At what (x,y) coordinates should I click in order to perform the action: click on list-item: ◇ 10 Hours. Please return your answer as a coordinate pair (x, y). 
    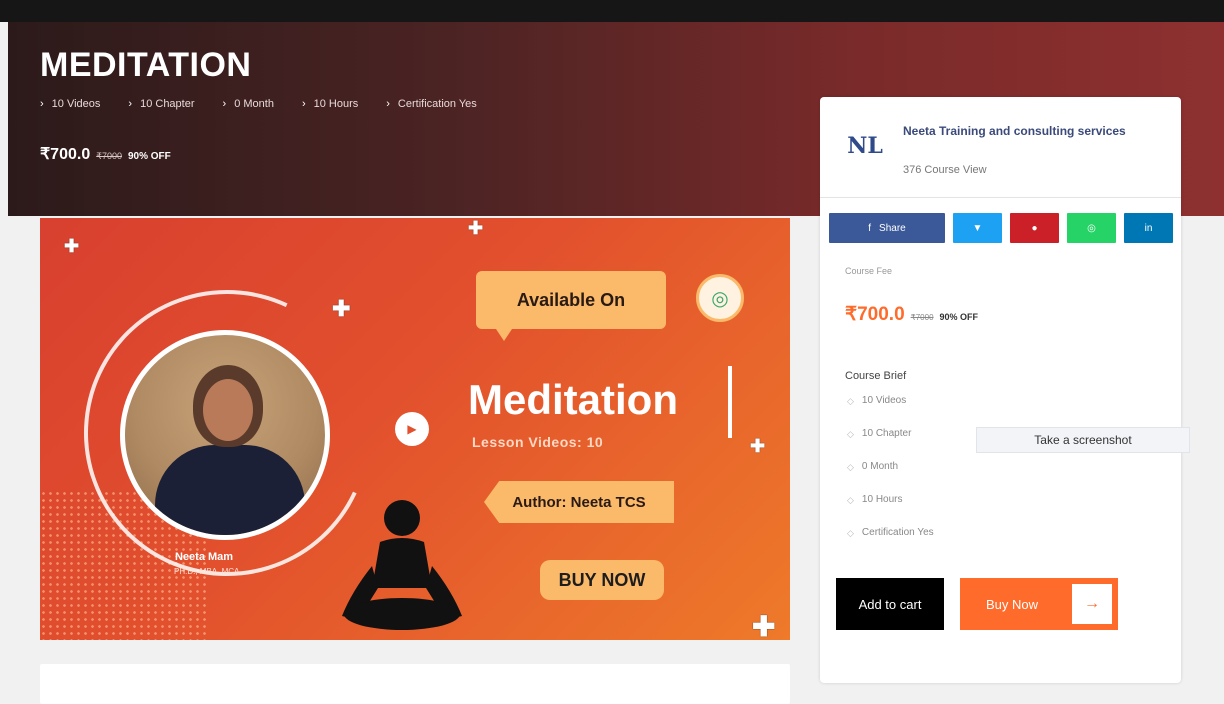
    Looking at the image, I should click on (875, 499).